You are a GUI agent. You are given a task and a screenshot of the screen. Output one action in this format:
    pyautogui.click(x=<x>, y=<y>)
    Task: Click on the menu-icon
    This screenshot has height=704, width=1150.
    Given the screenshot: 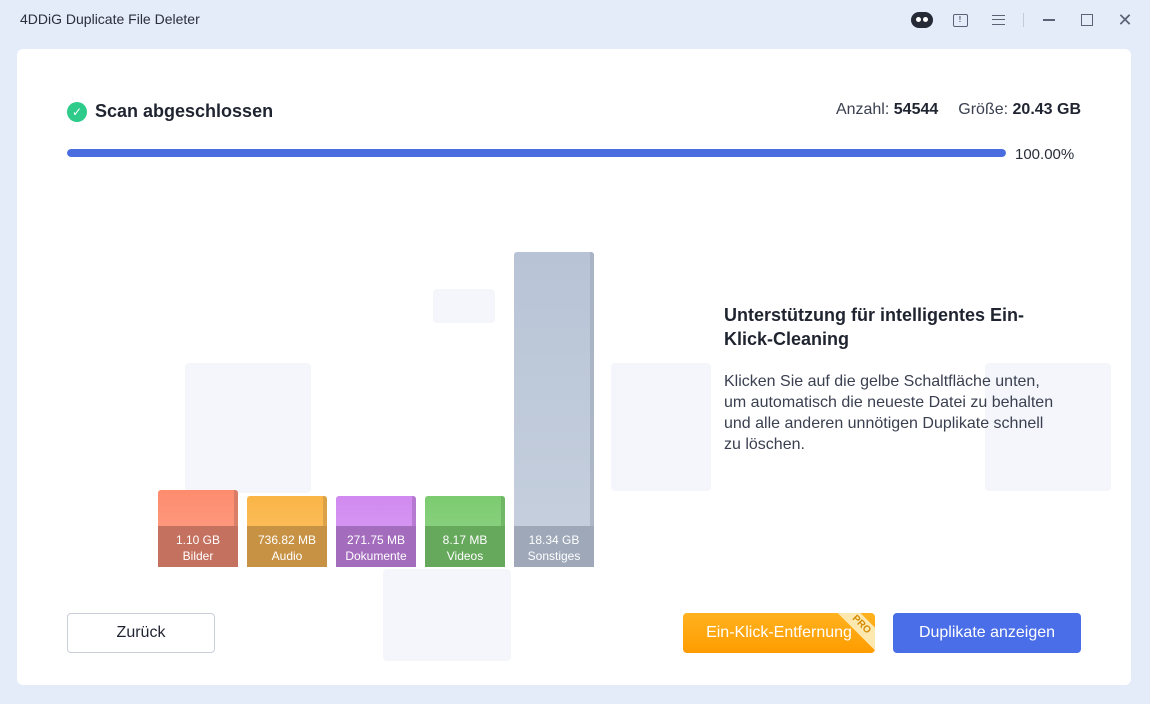 What is the action you would take?
    pyautogui.click(x=998, y=20)
    